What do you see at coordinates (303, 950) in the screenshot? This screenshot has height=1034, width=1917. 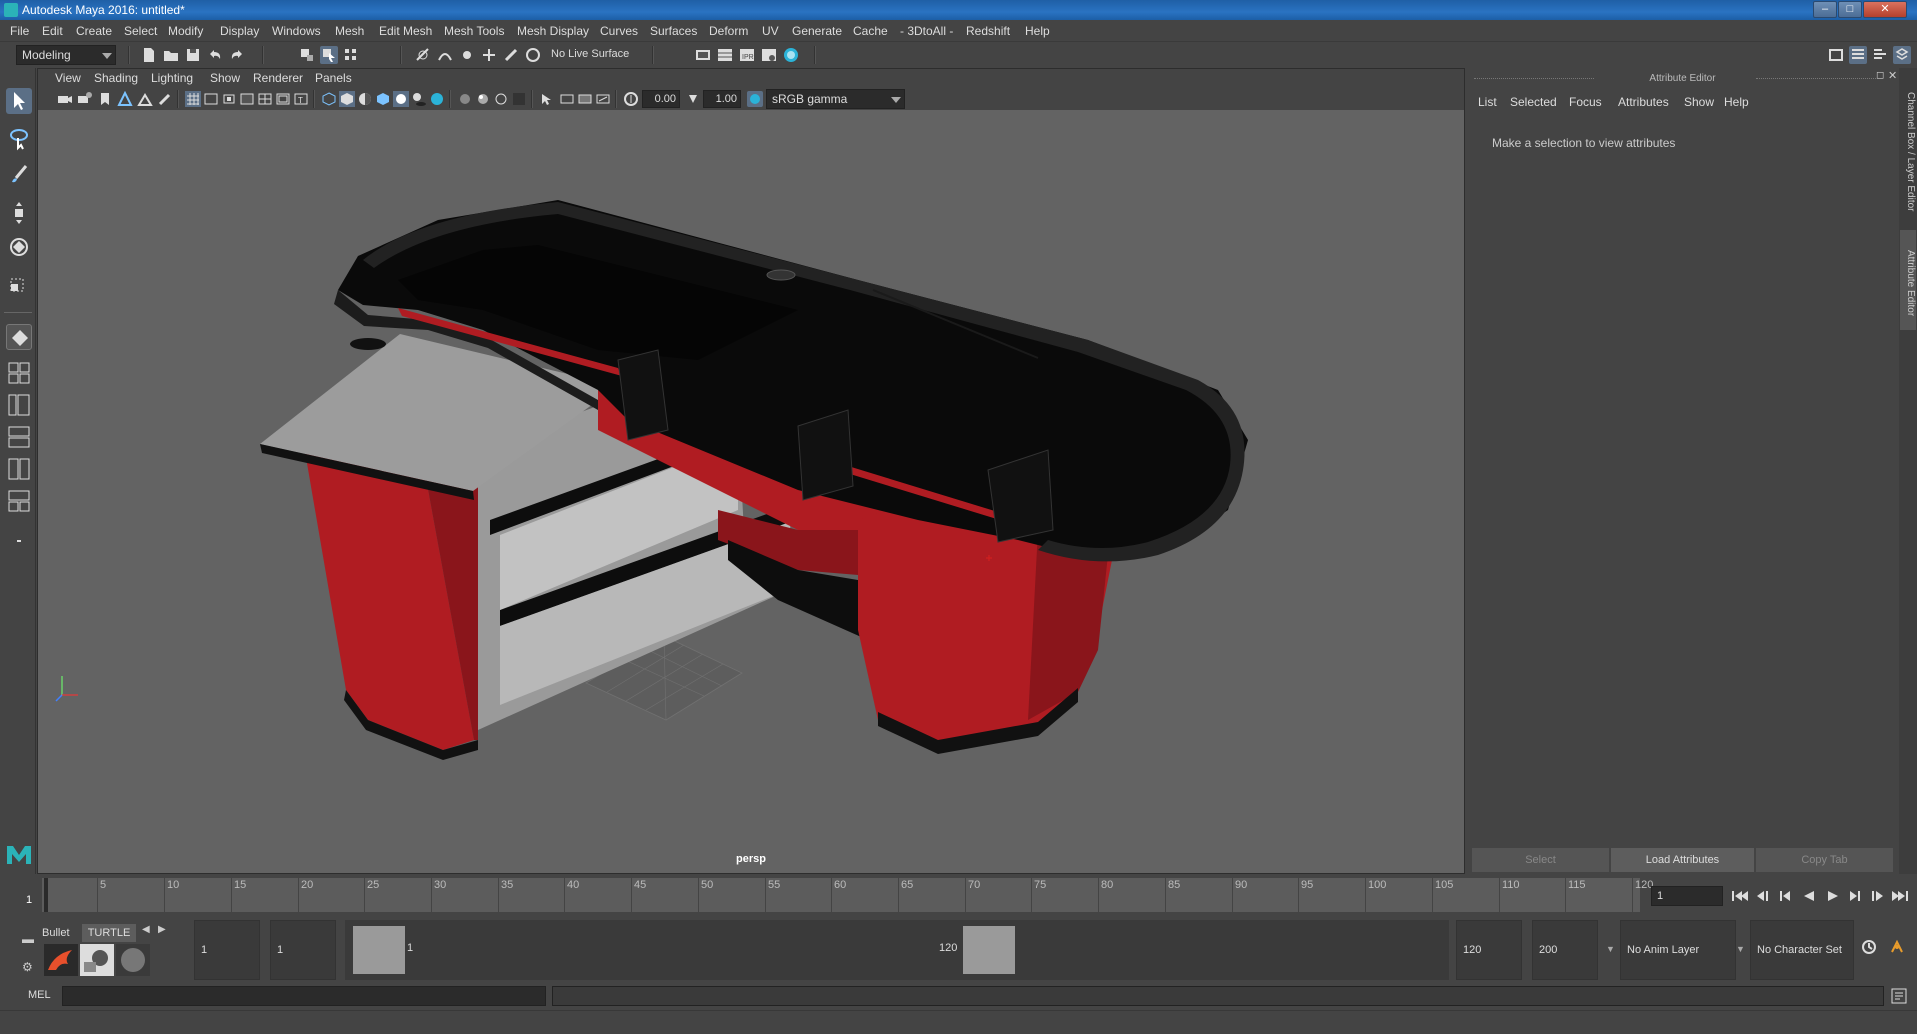 I see `playback-start-field: 1` at bounding box center [303, 950].